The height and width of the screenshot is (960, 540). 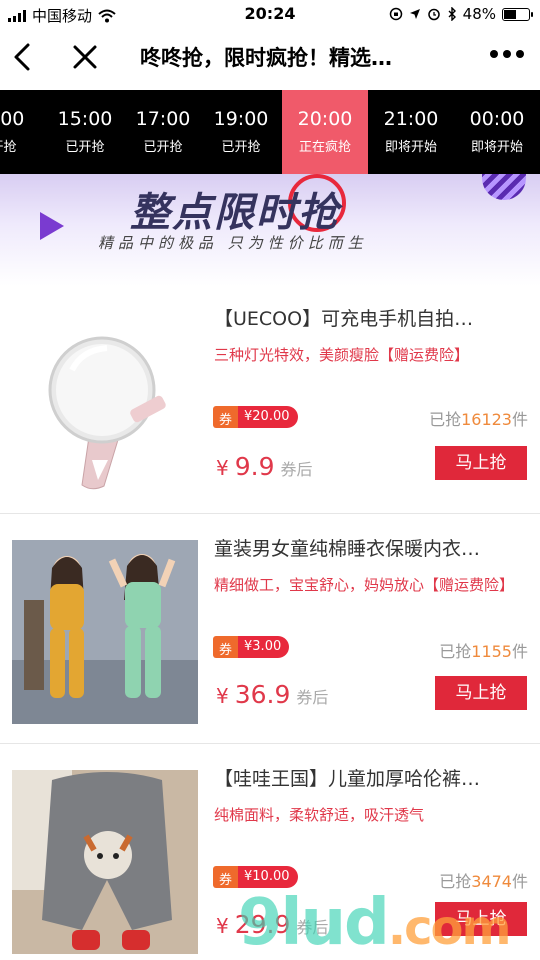 I want to click on banner-subline: 精品中的极品 只为性价比而生, so click(x=233, y=243).